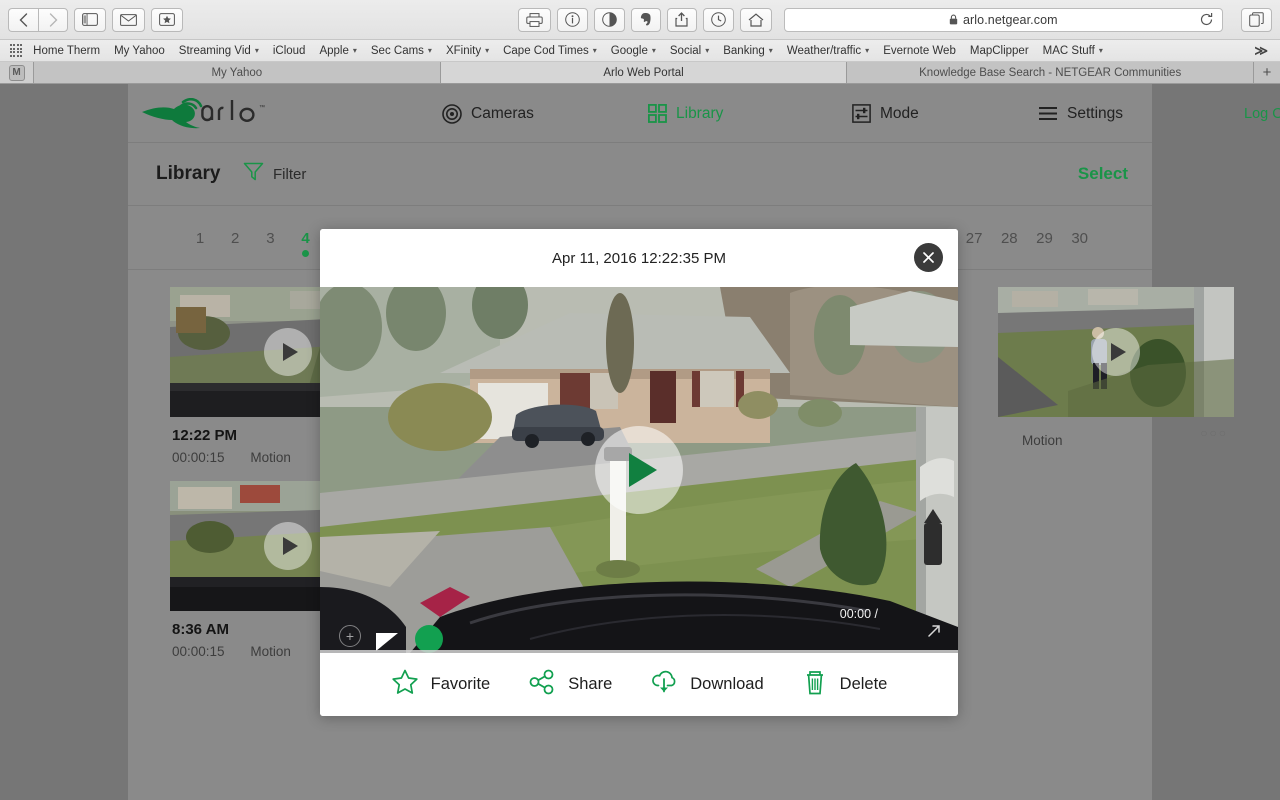  What do you see at coordinates (570, 684) in the screenshot?
I see `share-button: Share` at bounding box center [570, 684].